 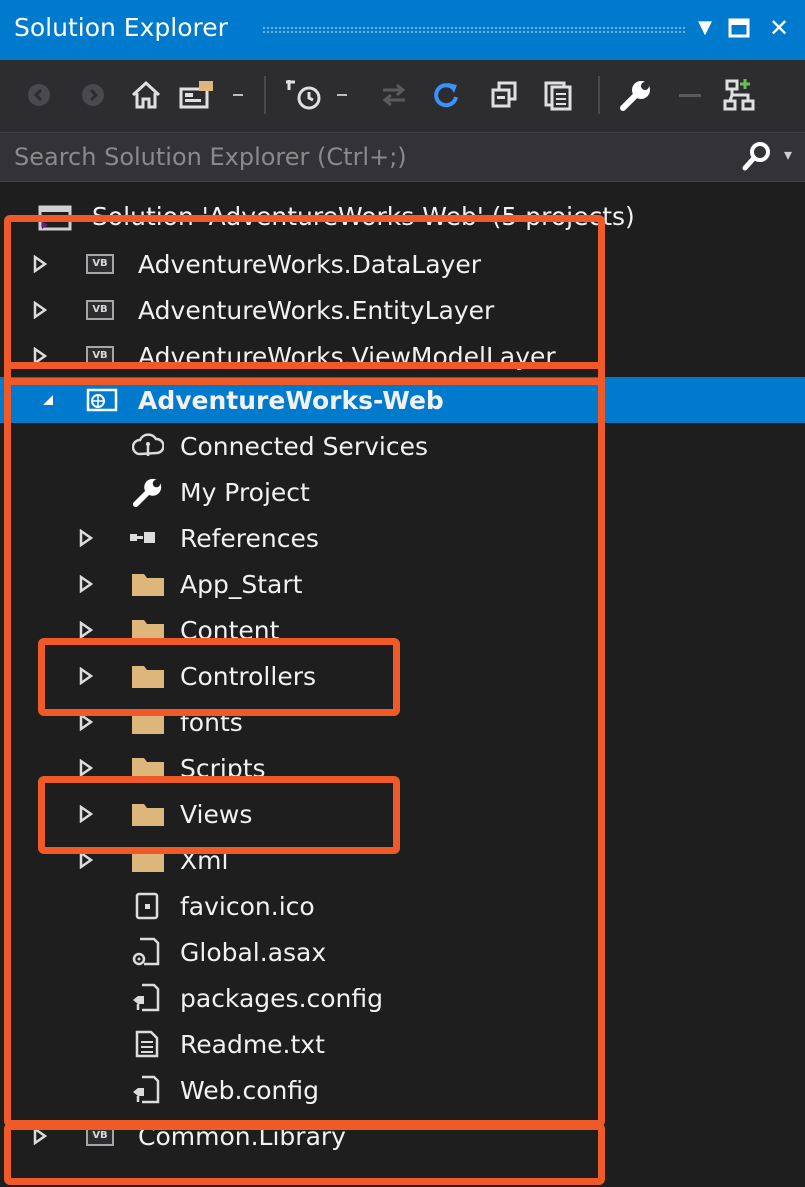 I want to click on tree-item-common-library: VB Common.Library, so click(x=402, y=1136).